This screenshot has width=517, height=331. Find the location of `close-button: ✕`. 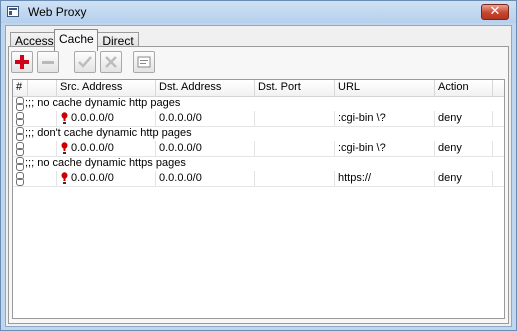

close-button: ✕ is located at coordinates (495, 12).